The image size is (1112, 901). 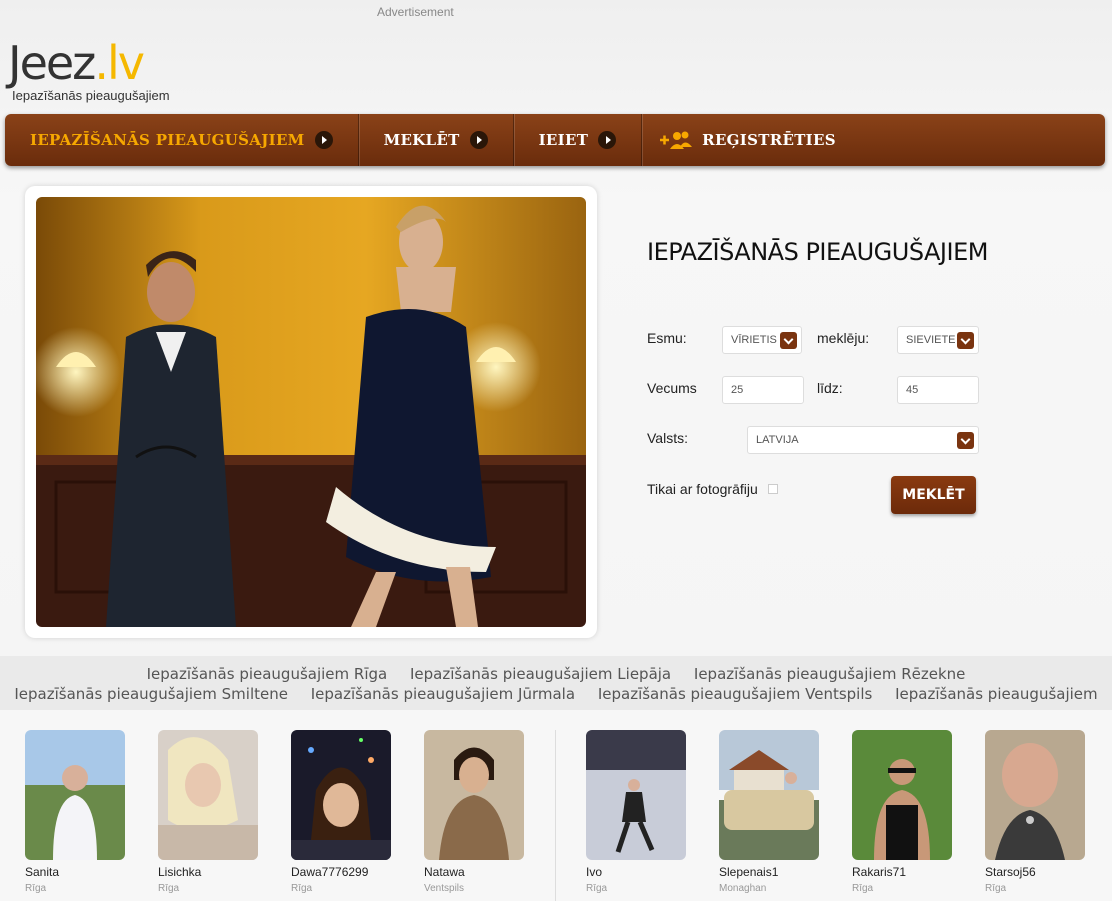 I want to click on profile-name: Lisichka, so click(x=208, y=872).